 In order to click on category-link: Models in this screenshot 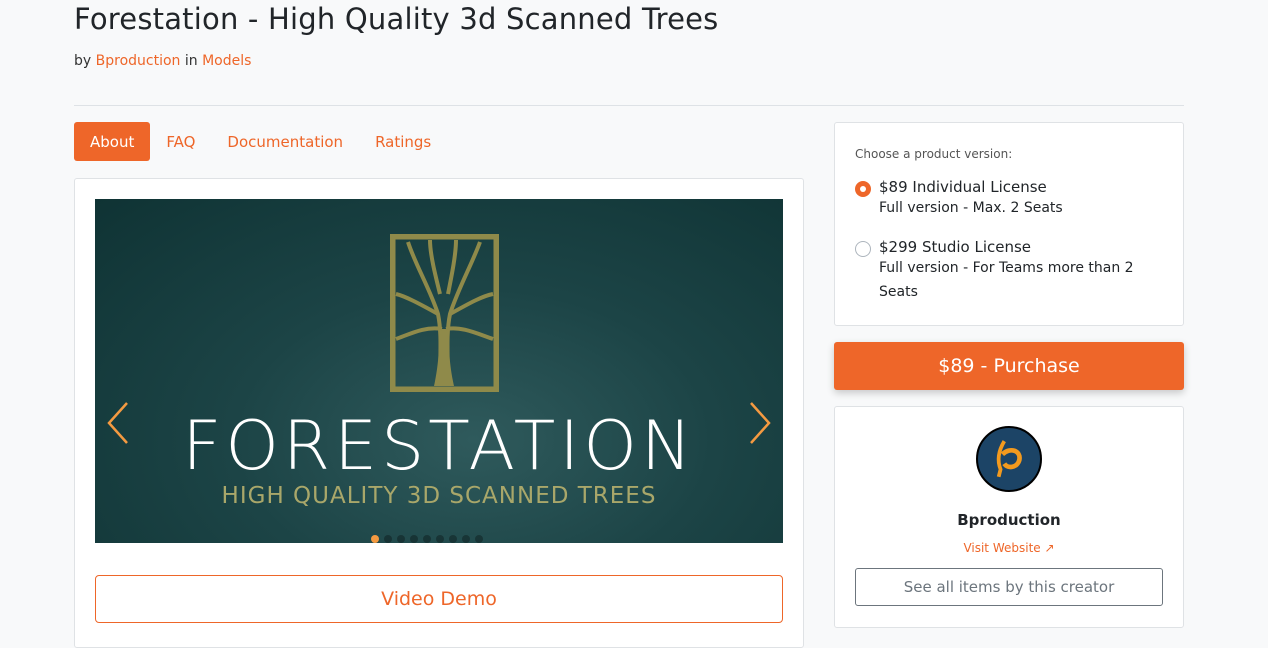, I will do `click(226, 61)`.